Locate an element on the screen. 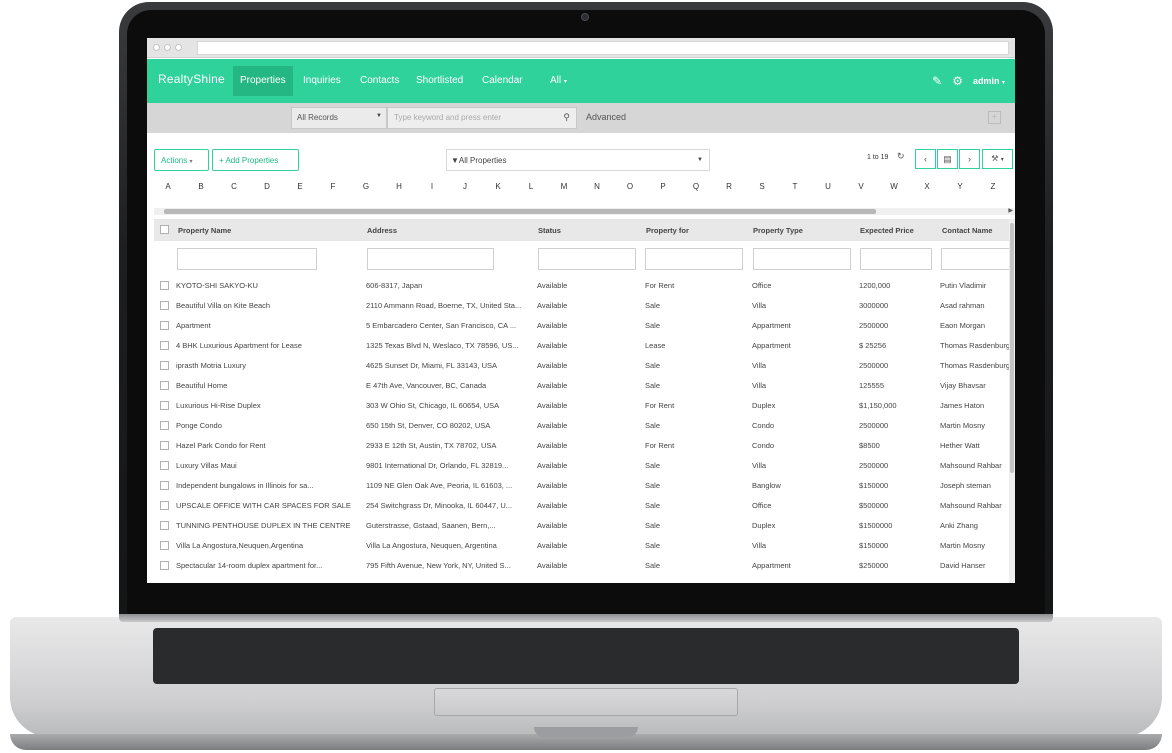 This screenshot has height=753, width=1172. horizontal-scrollbar: ▶ is located at coordinates (584, 211).